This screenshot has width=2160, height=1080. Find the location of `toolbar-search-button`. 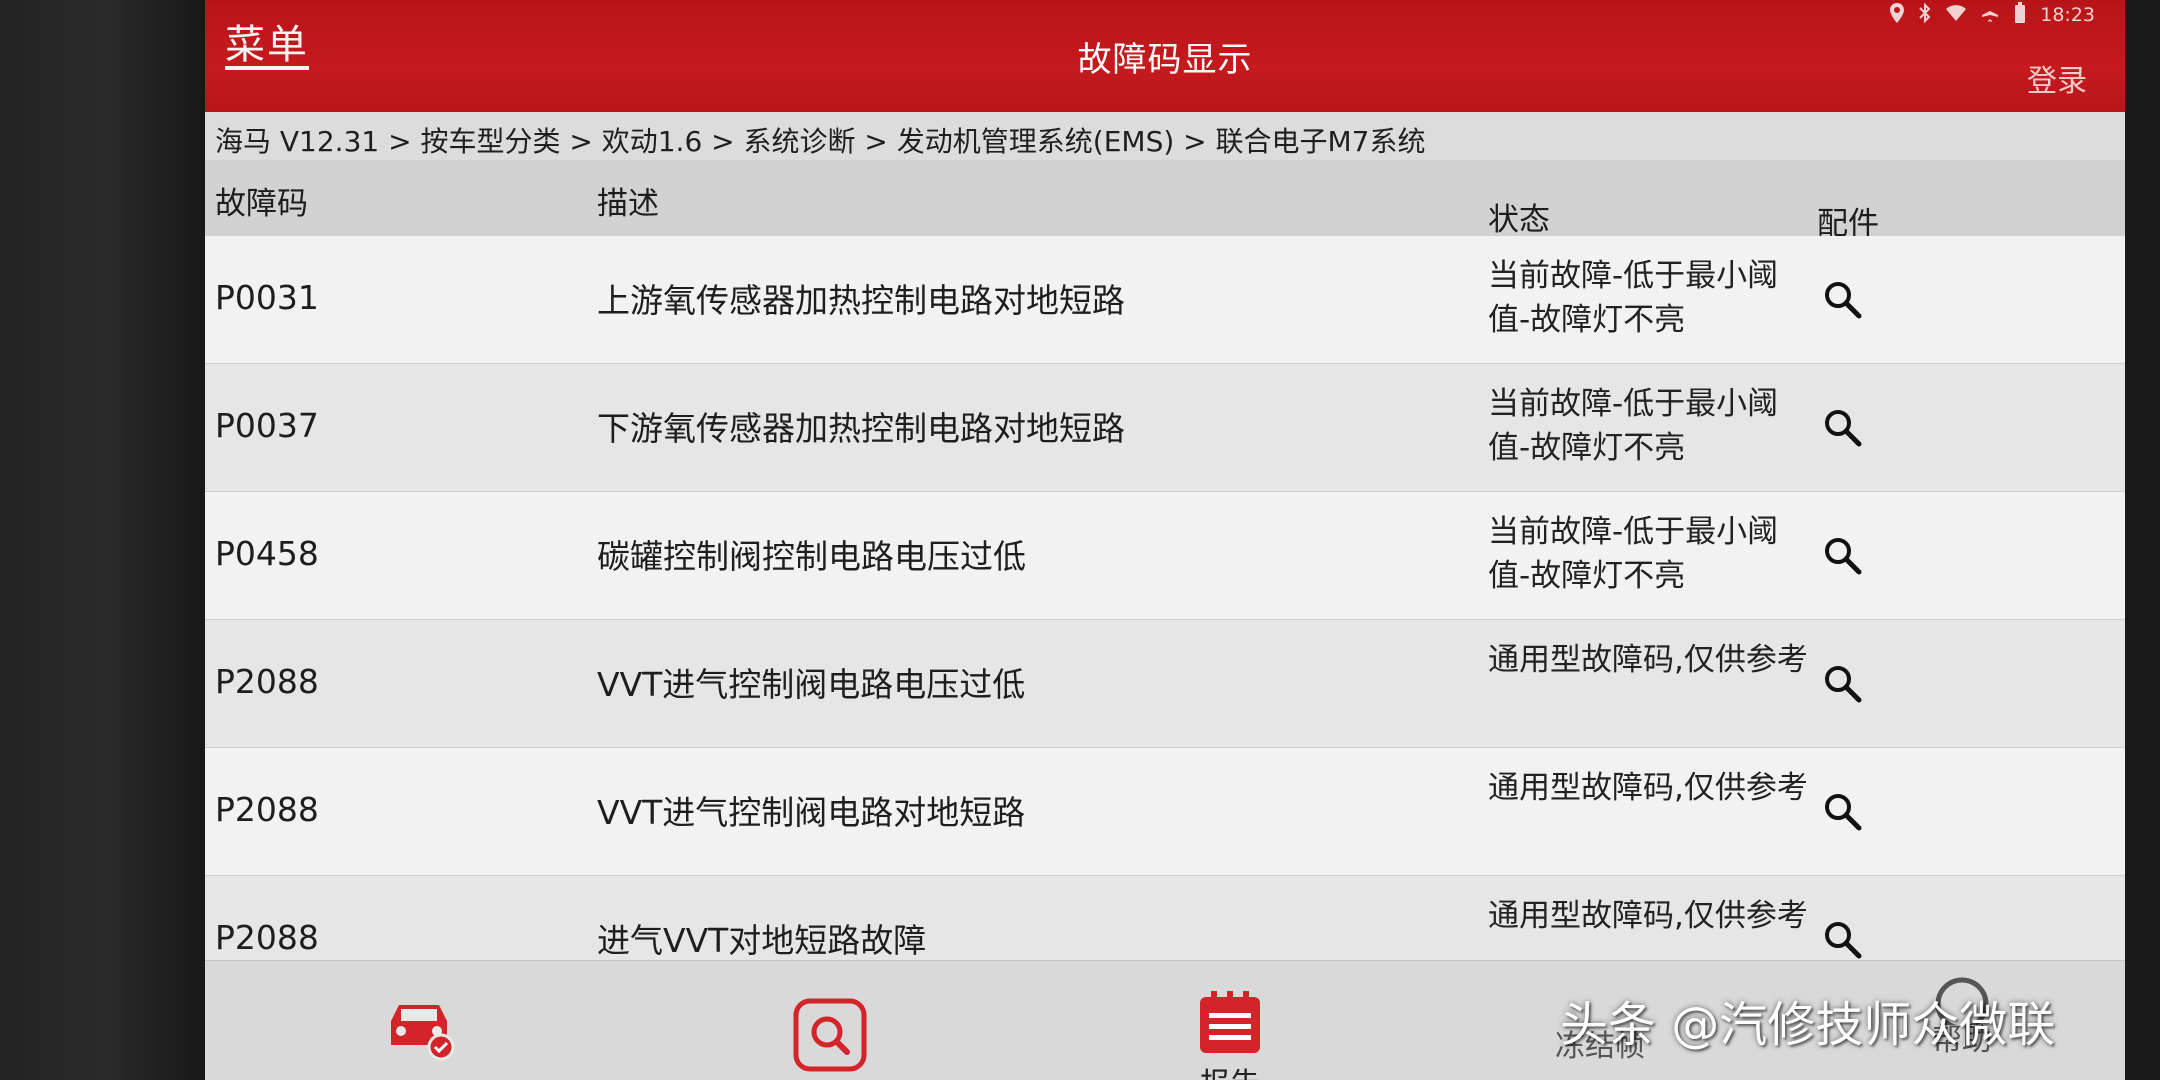

toolbar-search-button is located at coordinates (830, 1037).